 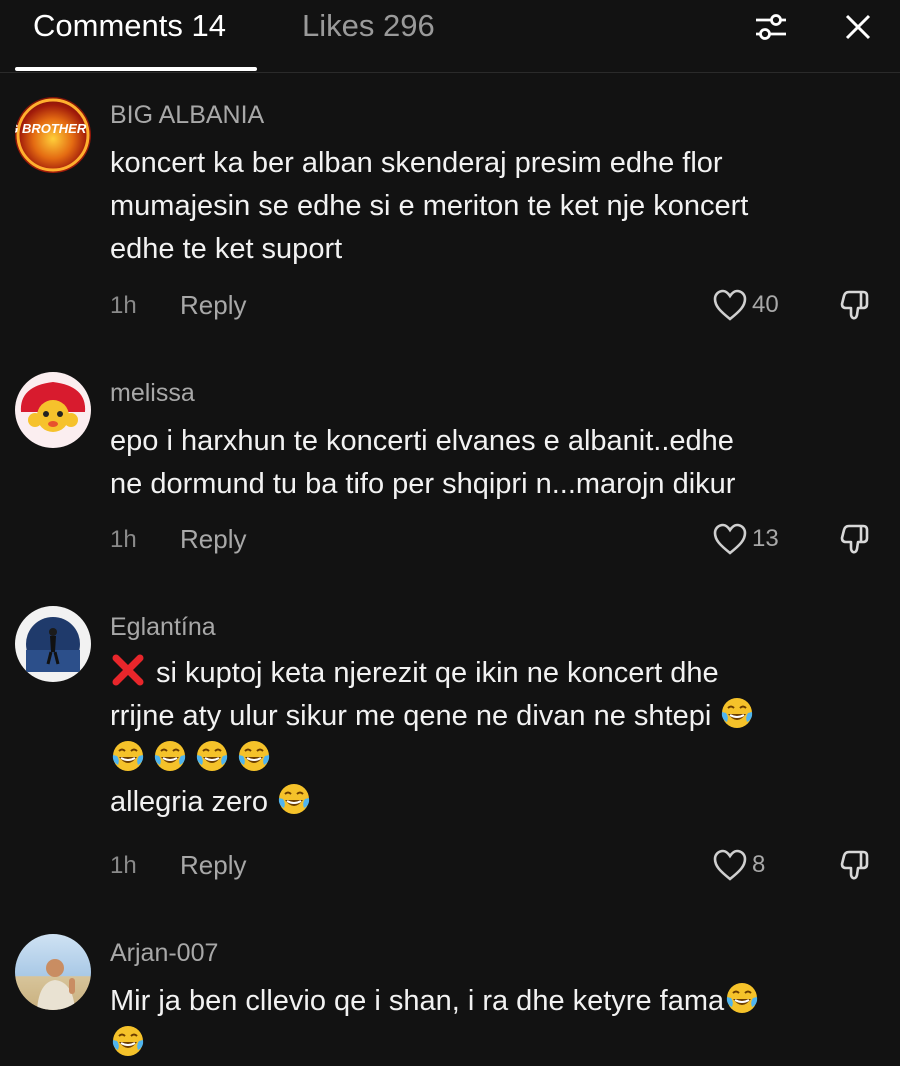 What do you see at coordinates (226, 249) in the screenshot?
I see `comment-line: edhe te ket suport` at bounding box center [226, 249].